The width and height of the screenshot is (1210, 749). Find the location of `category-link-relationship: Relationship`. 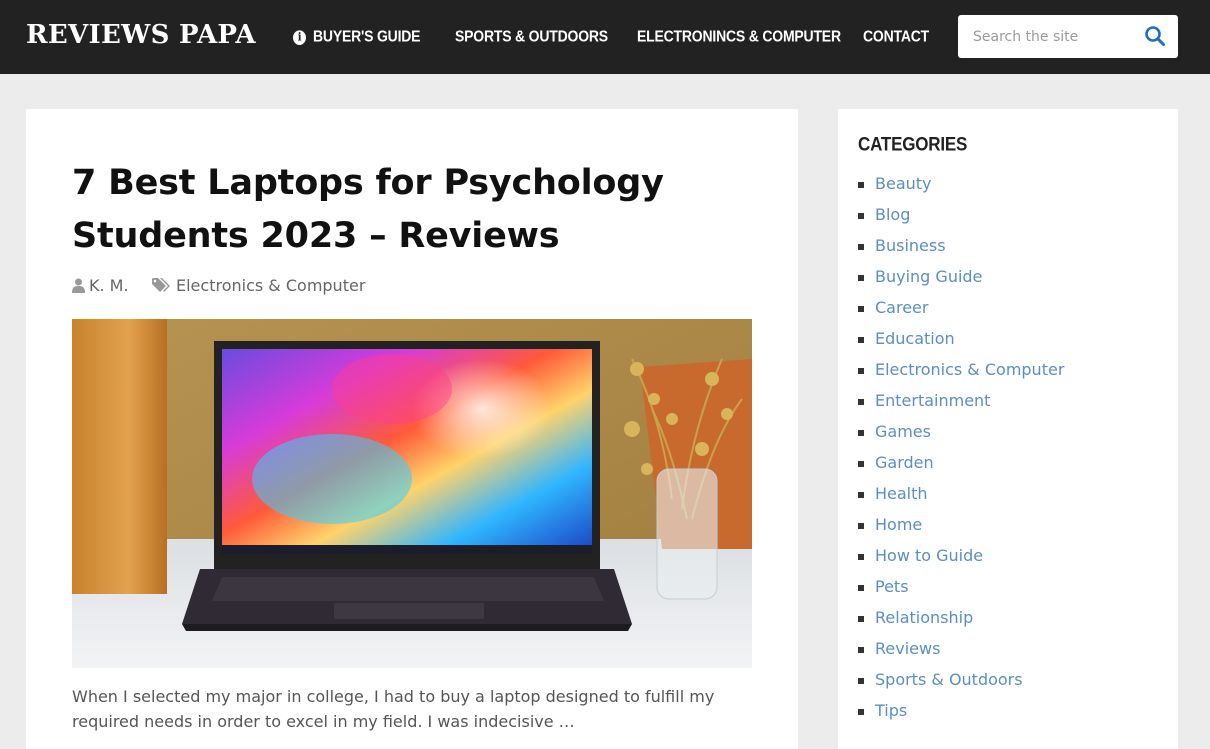

category-link-relationship: Relationship is located at coordinates (924, 617).